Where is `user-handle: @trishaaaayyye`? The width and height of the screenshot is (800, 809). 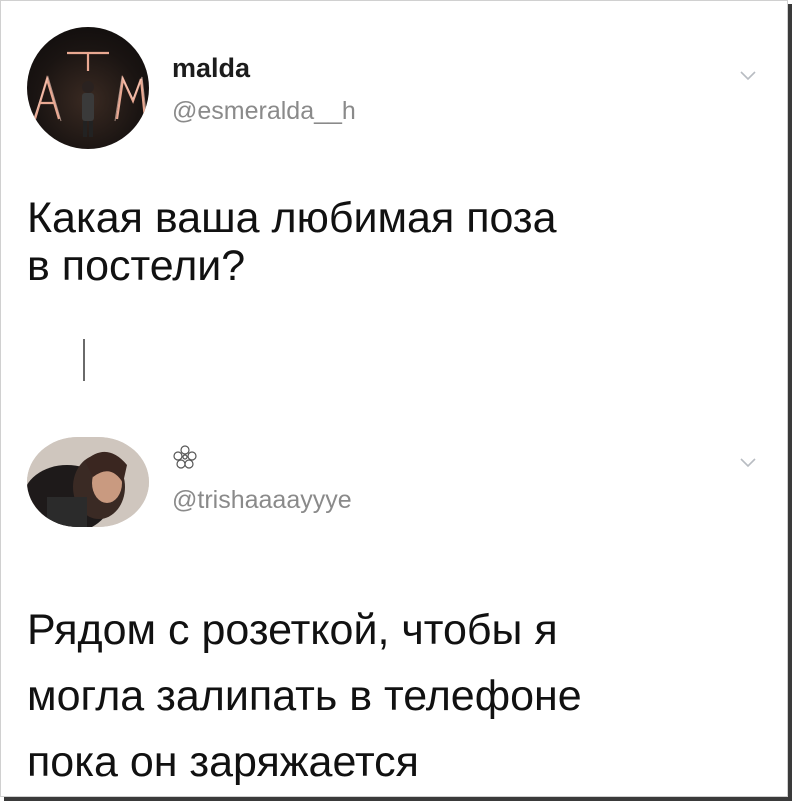
user-handle: @trishaaaayyye is located at coordinates (262, 500).